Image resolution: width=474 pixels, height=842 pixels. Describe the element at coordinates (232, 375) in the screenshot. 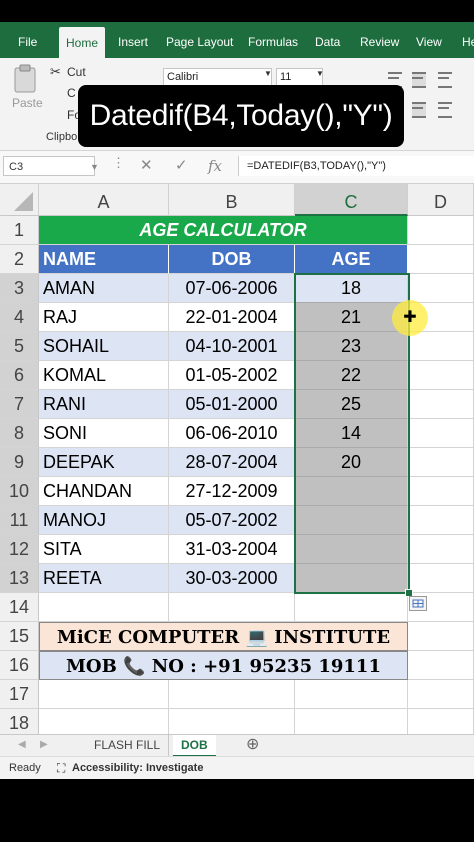

I see `dob-cell: 01-05-2002` at that location.